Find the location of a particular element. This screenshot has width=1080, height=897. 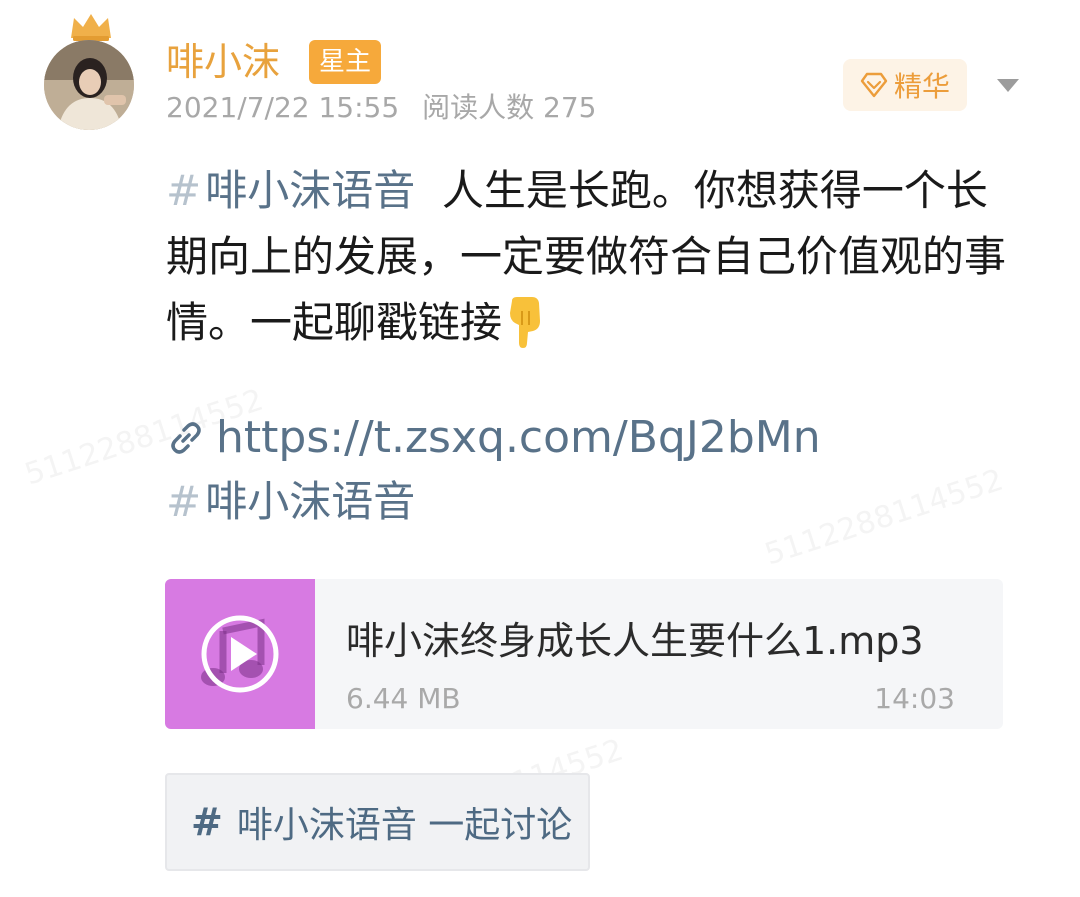

link-url: https://t.zsxq.com/BqJ2bMn is located at coordinates (518, 437).